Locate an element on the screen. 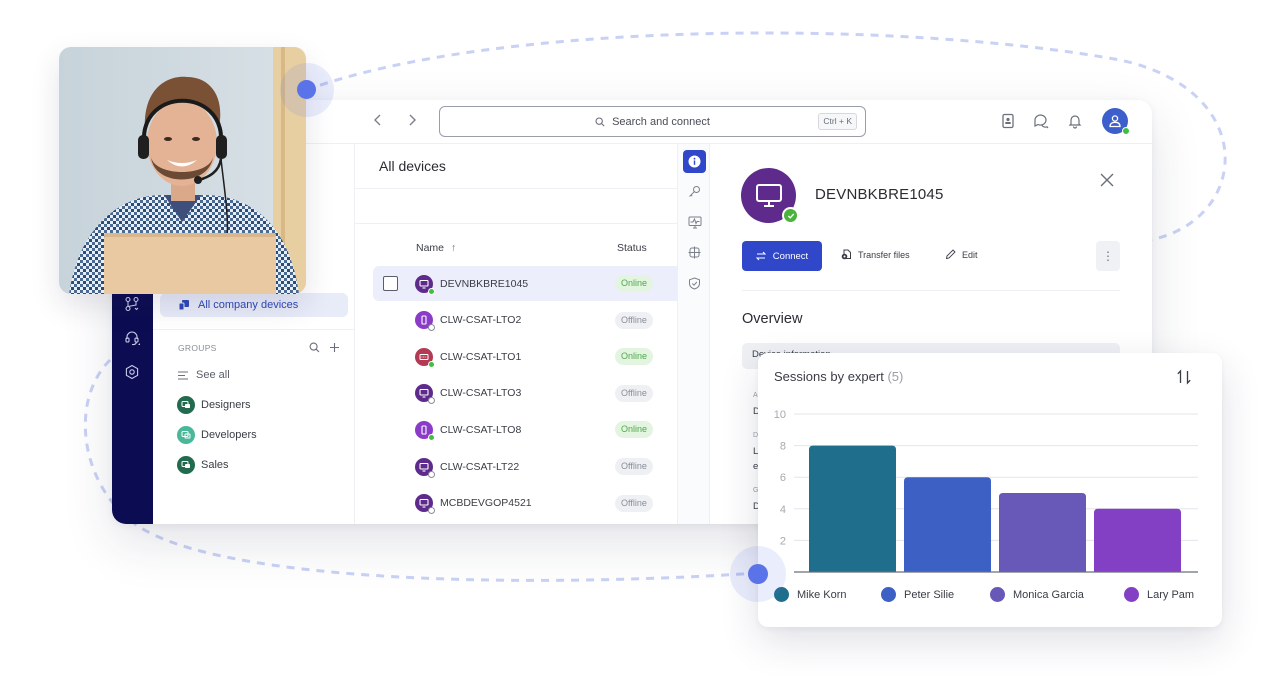 The height and width of the screenshot is (697, 1280). list-lines-icon is located at coordinates (183, 375).